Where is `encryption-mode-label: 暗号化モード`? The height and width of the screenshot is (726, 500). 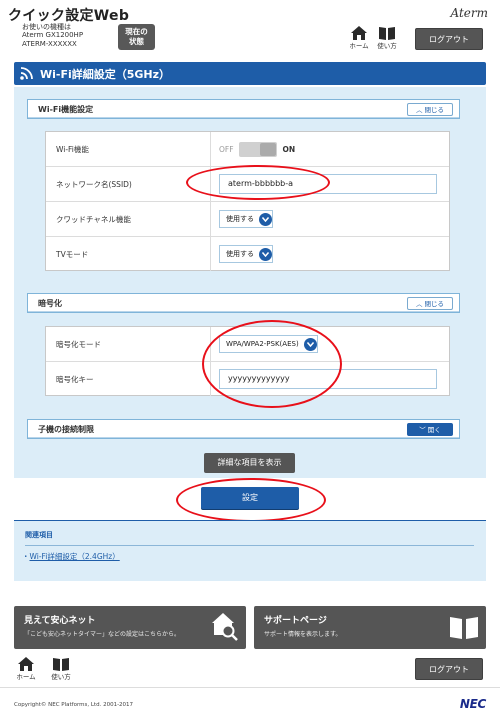
encryption-mode-label: 暗号化モード is located at coordinates (128, 344).